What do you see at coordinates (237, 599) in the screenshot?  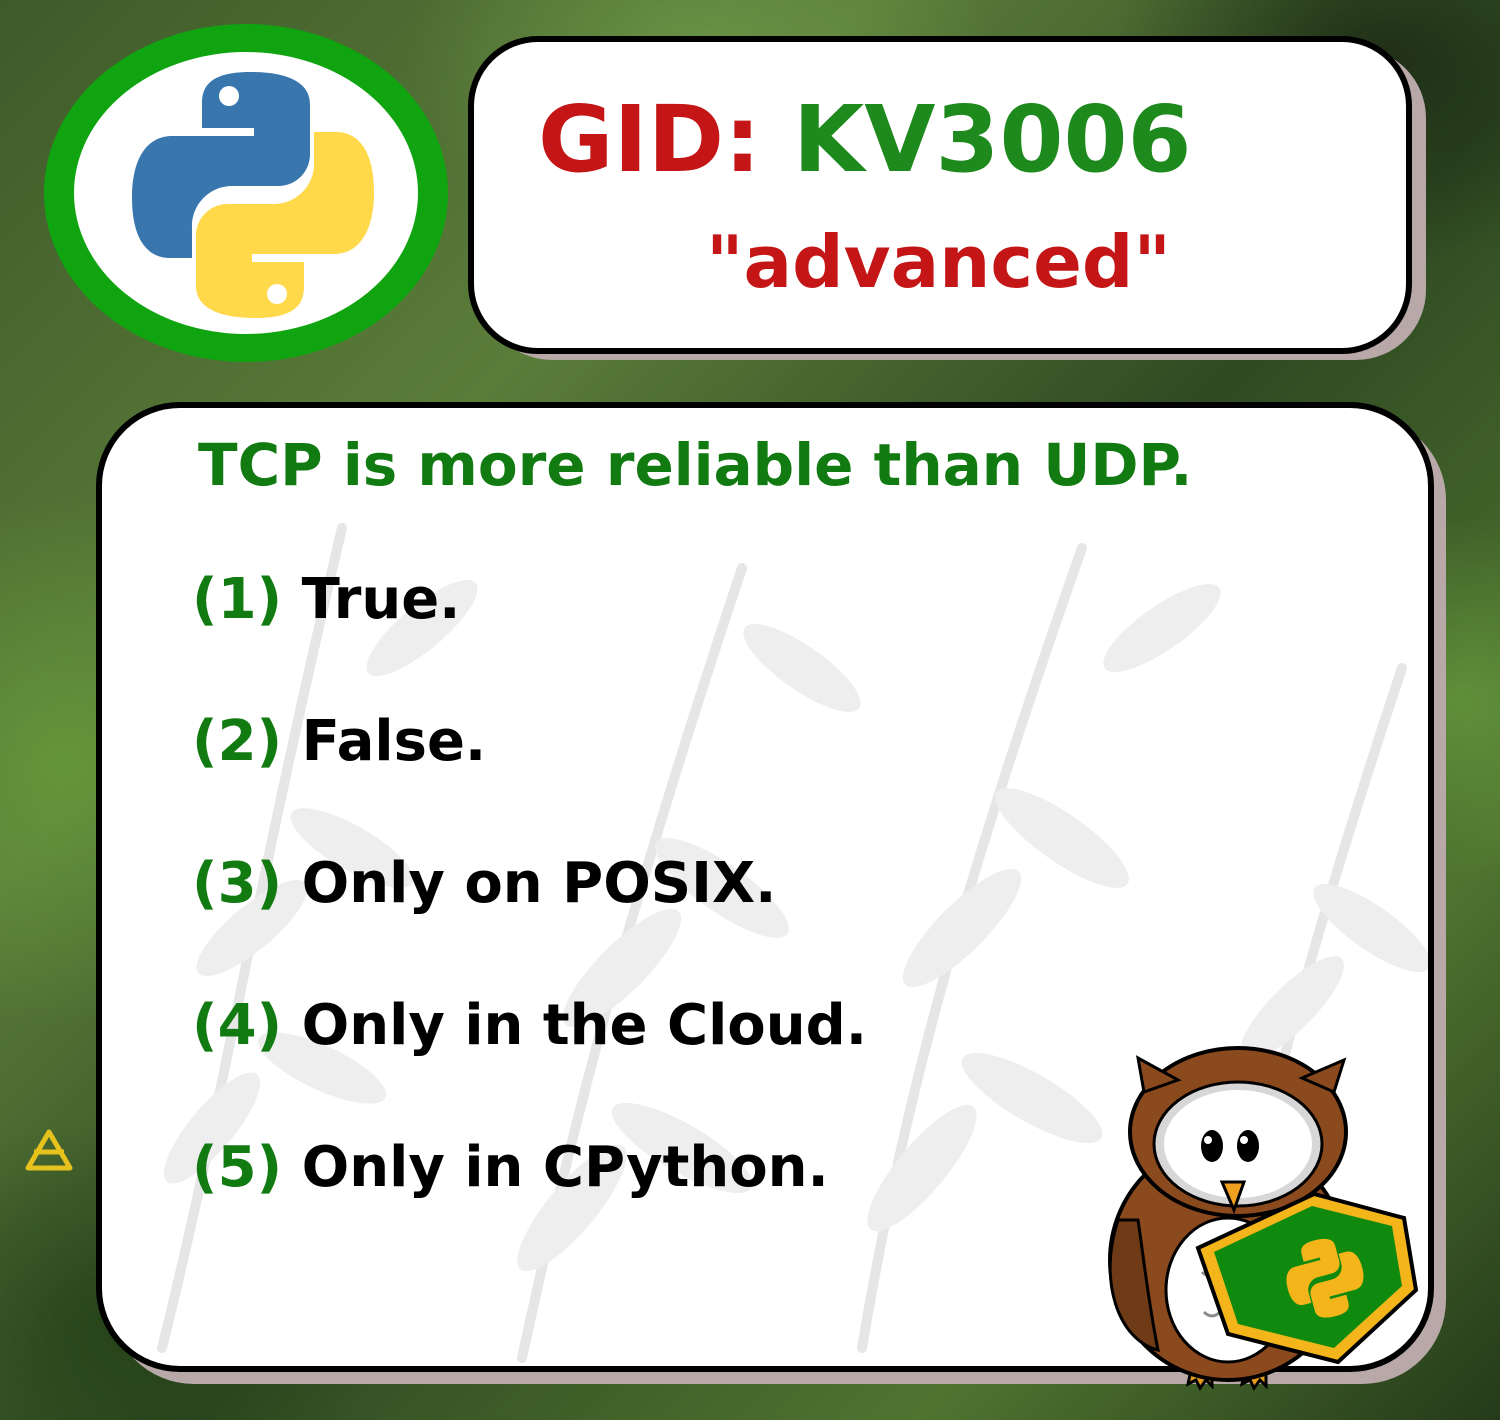 I see `option-number: (1)` at bounding box center [237, 599].